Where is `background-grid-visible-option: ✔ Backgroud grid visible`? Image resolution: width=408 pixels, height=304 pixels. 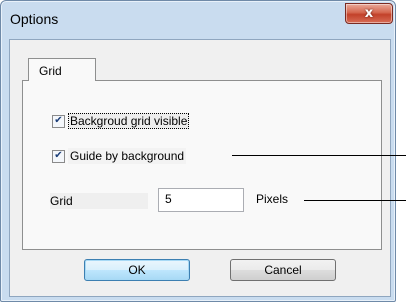
background-grid-visible-option: ✔ Backgroud grid visible is located at coordinates (121, 121).